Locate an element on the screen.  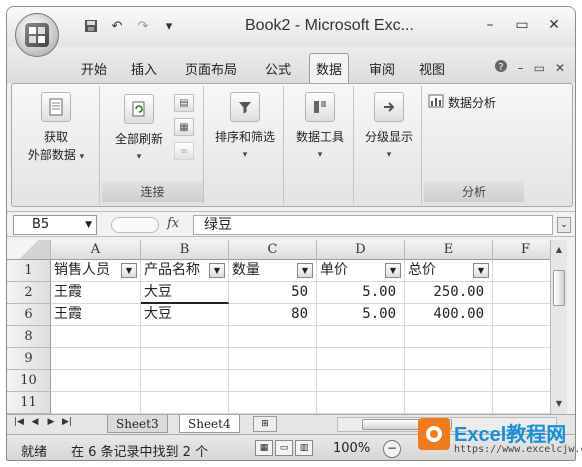
page-break-view-icon: ▥ is located at coordinates (304, 448).